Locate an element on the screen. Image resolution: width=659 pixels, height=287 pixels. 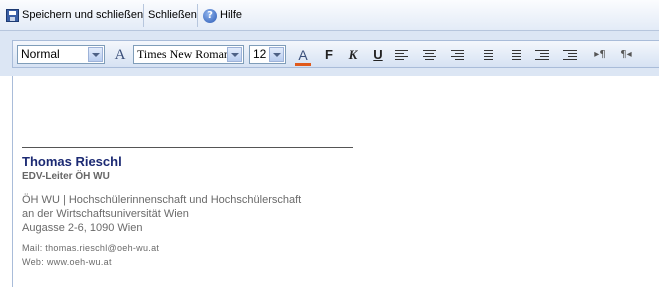
close-button: Schließen is located at coordinates (172, 15).